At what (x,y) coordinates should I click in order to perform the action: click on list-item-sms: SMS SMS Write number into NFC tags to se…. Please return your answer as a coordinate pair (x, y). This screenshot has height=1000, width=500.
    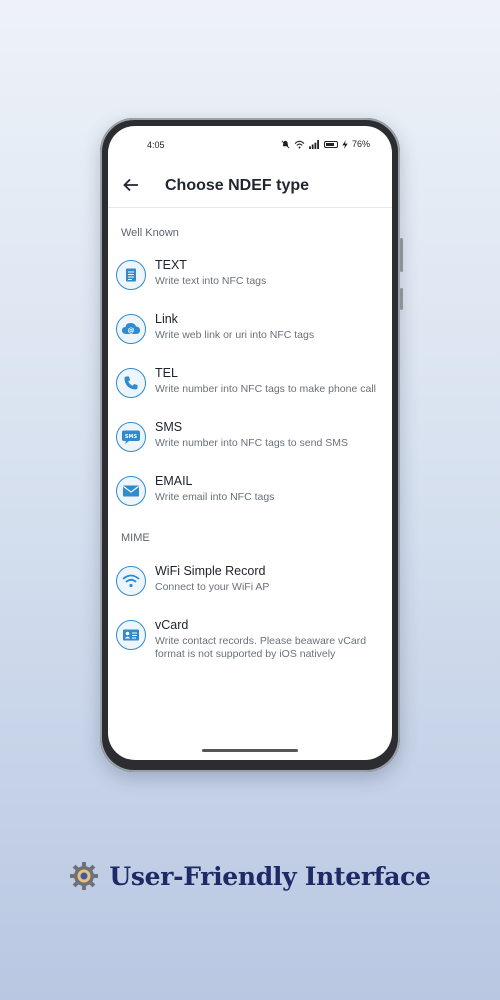
    Looking at the image, I should click on (250, 442).